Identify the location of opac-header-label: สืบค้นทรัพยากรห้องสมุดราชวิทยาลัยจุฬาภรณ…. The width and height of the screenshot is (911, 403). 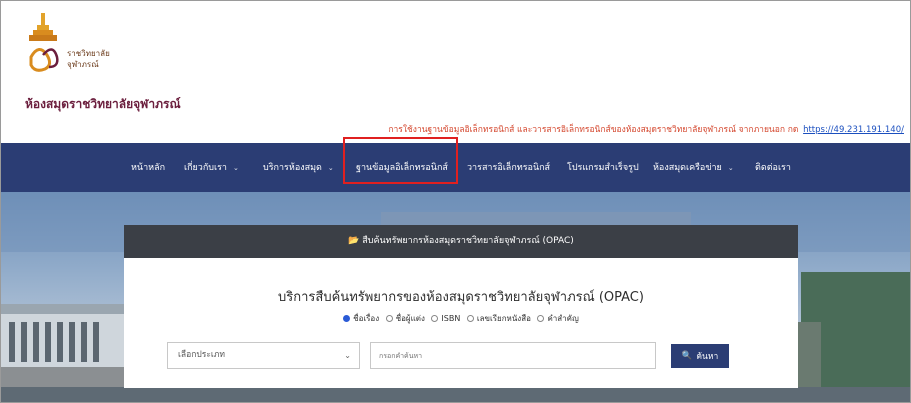
(468, 241).